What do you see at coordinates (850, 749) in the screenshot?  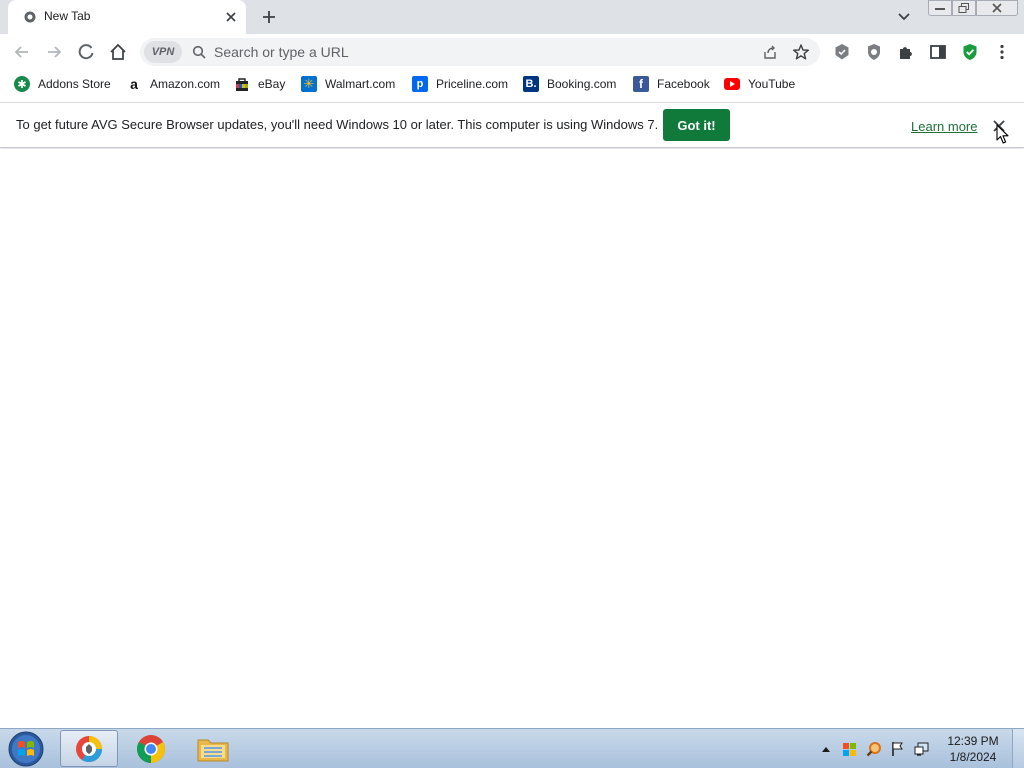 I see `tray-windows-flag-icon` at bounding box center [850, 749].